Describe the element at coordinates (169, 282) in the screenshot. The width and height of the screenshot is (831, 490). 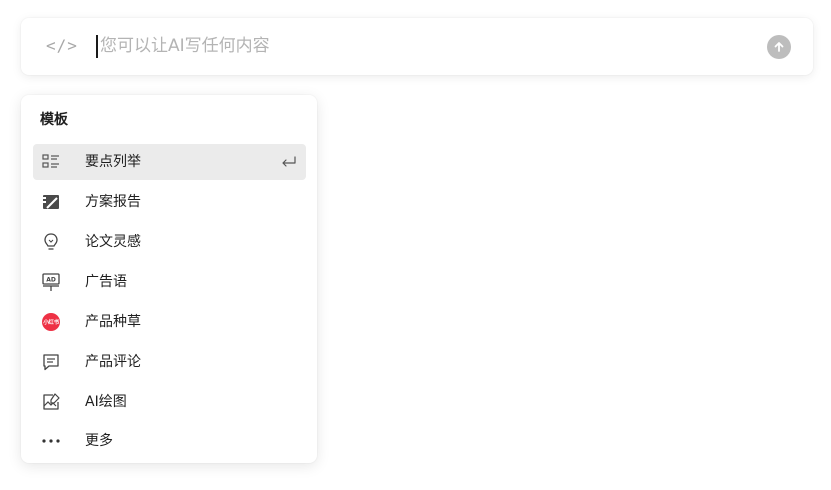
I see `menu-item-slogan: AD 广告语` at that location.